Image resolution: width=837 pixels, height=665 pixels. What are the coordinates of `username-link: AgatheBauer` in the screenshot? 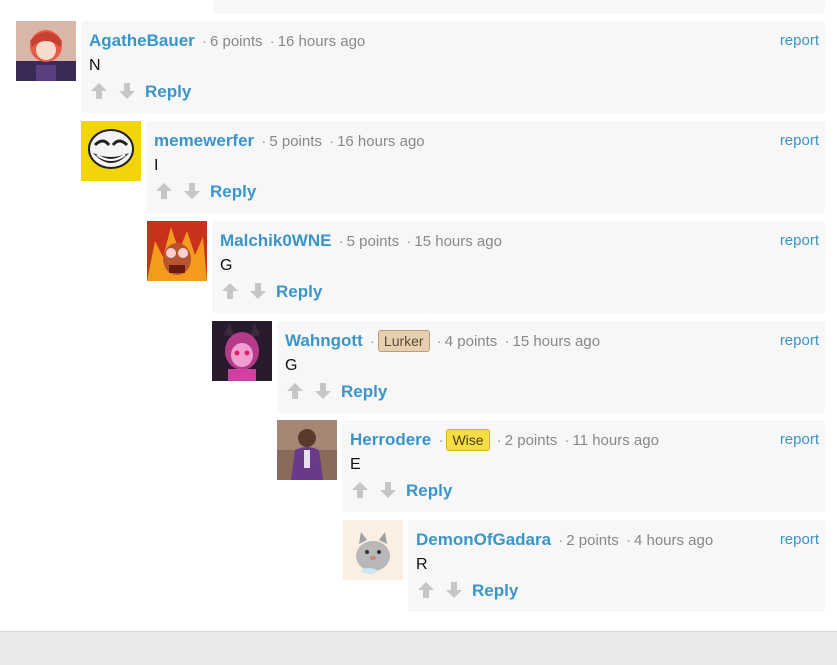 It's located at (142, 40).